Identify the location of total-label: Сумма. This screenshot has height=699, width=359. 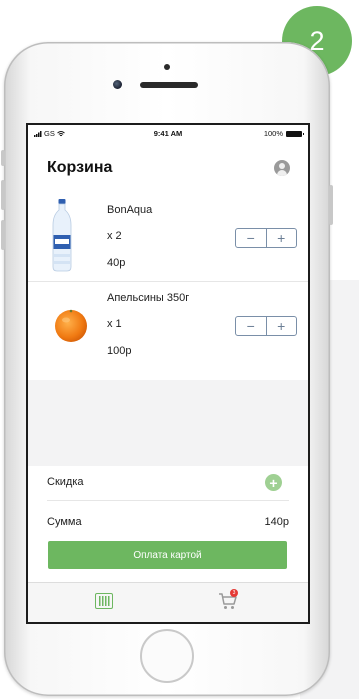
(64, 522).